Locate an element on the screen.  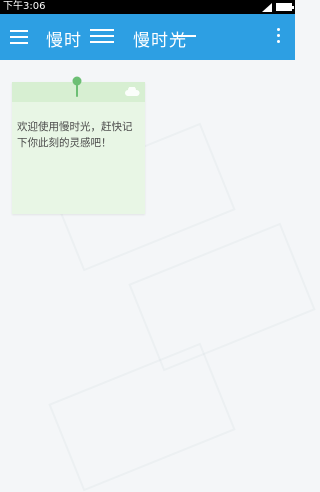
note-text: 欢迎使用慢时光，赶快记下你此刻的灵感吧！ is located at coordinates (75, 135).